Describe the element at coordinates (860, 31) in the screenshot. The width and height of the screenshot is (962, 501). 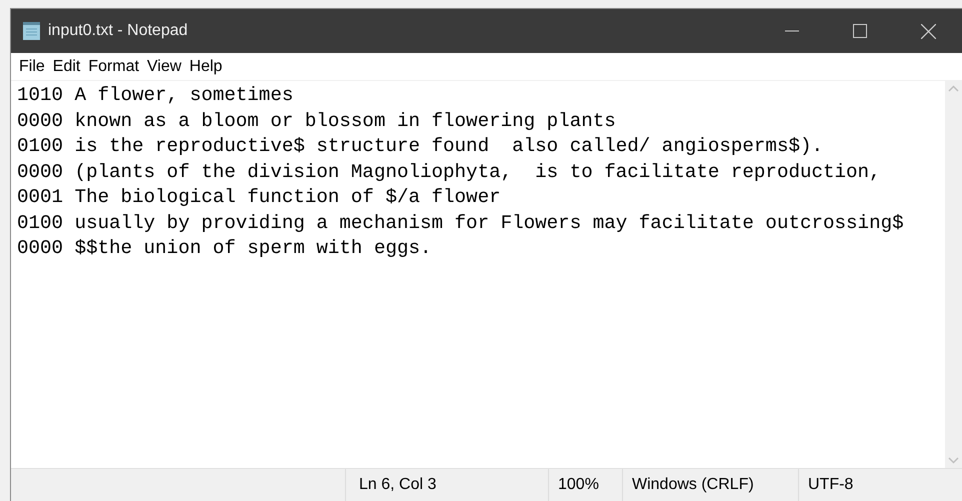
I see `maximize-icon` at that location.